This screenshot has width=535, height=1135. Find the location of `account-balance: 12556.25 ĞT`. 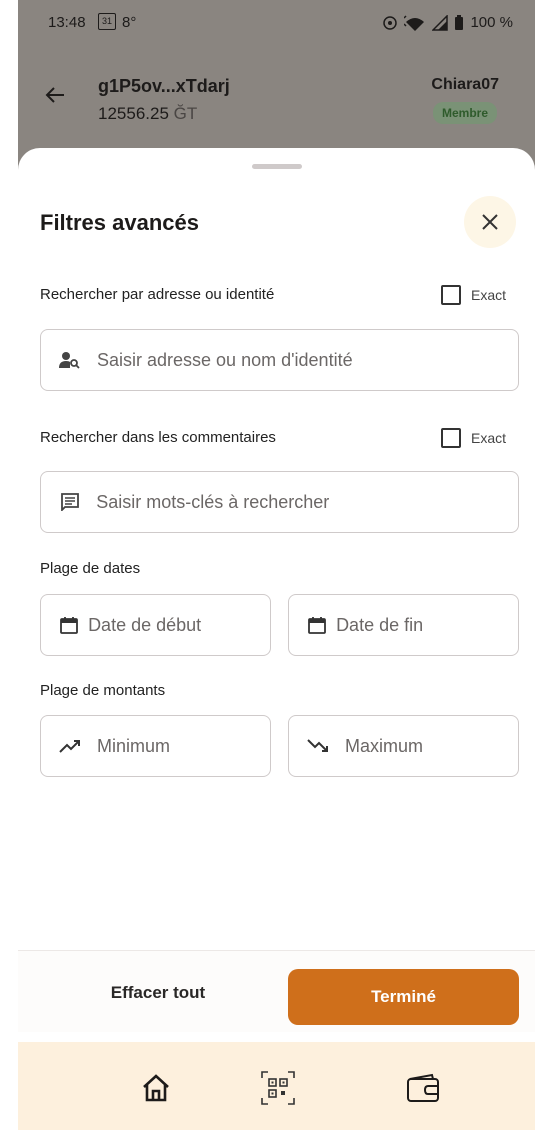

account-balance: 12556.25 ĞT is located at coordinates (147, 114).